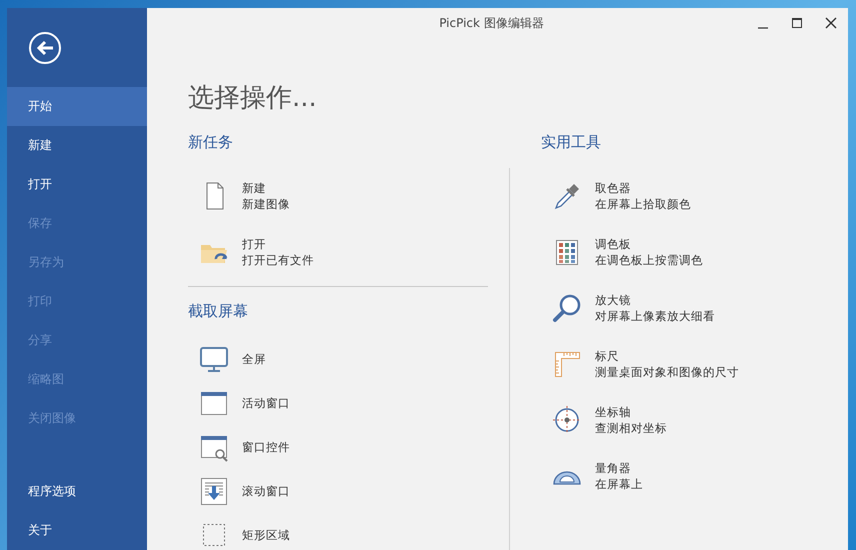  What do you see at coordinates (643, 204) in the screenshot?
I see `action-description: 在屏幕上拾取颜色` at bounding box center [643, 204].